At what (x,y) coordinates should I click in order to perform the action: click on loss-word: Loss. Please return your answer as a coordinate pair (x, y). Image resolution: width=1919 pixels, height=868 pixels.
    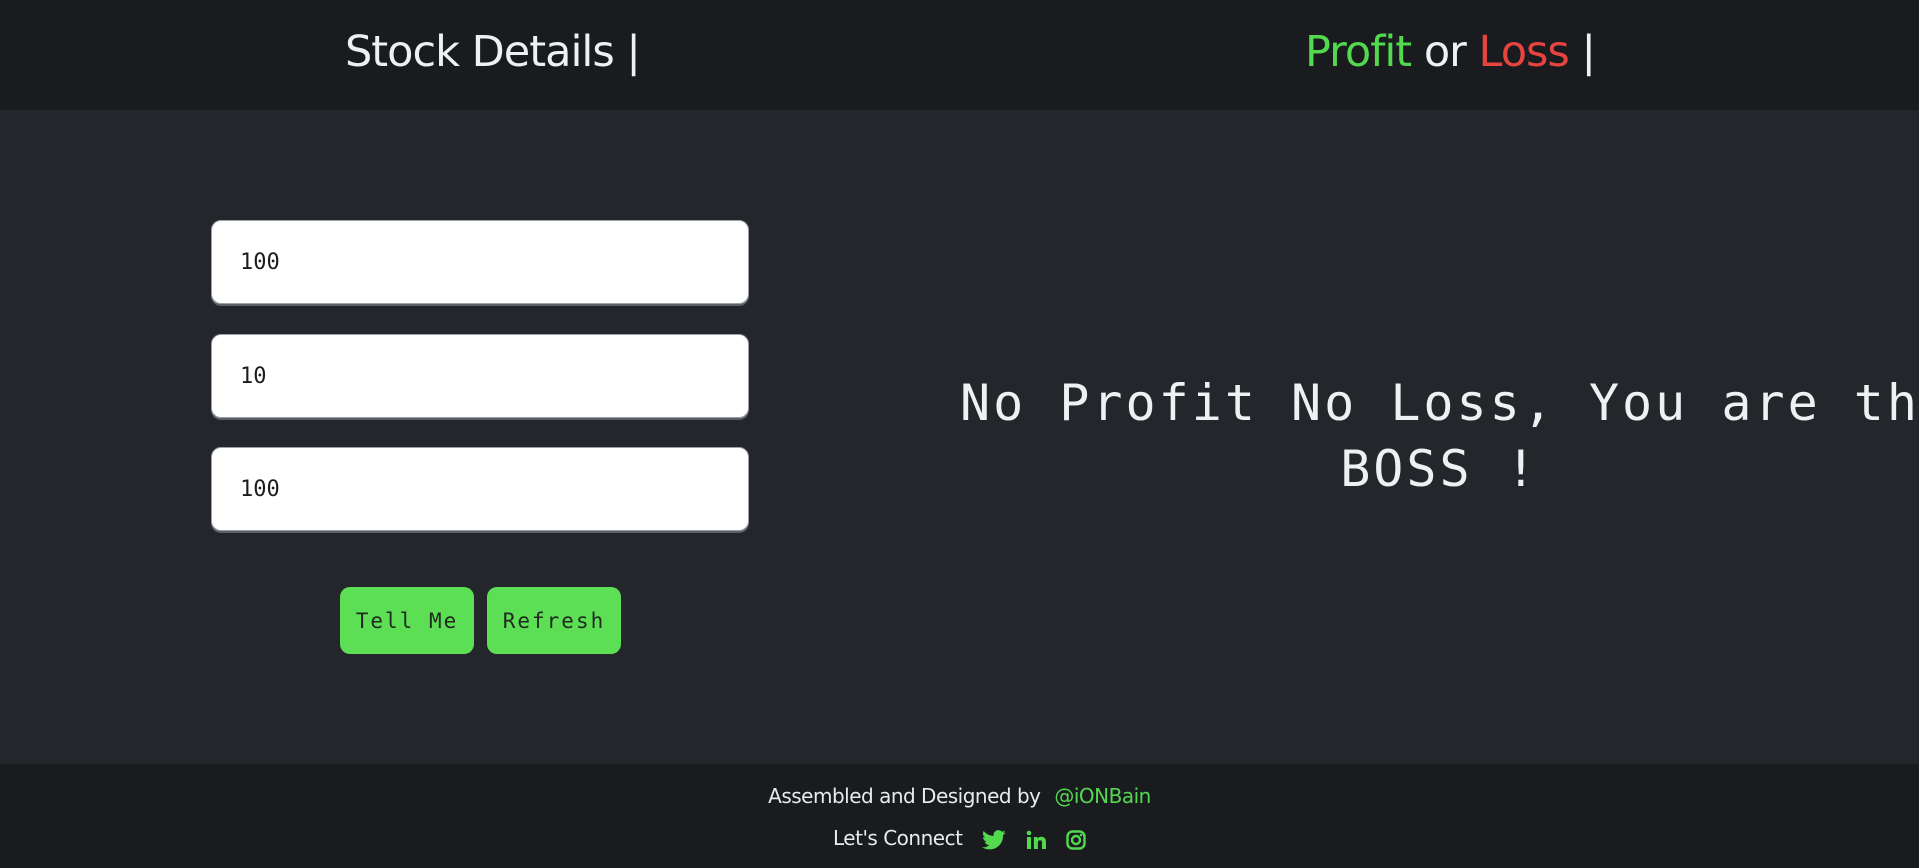
    Looking at the image, I should click on (1524, 52).